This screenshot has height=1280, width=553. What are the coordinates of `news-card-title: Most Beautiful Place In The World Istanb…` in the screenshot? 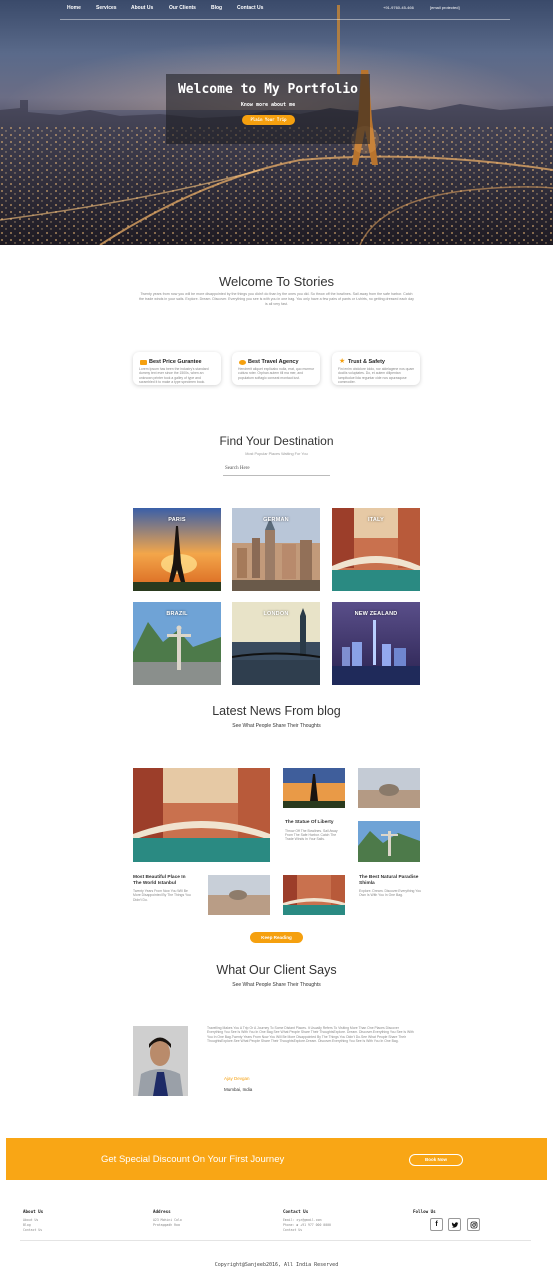 It's located at (164, 880).